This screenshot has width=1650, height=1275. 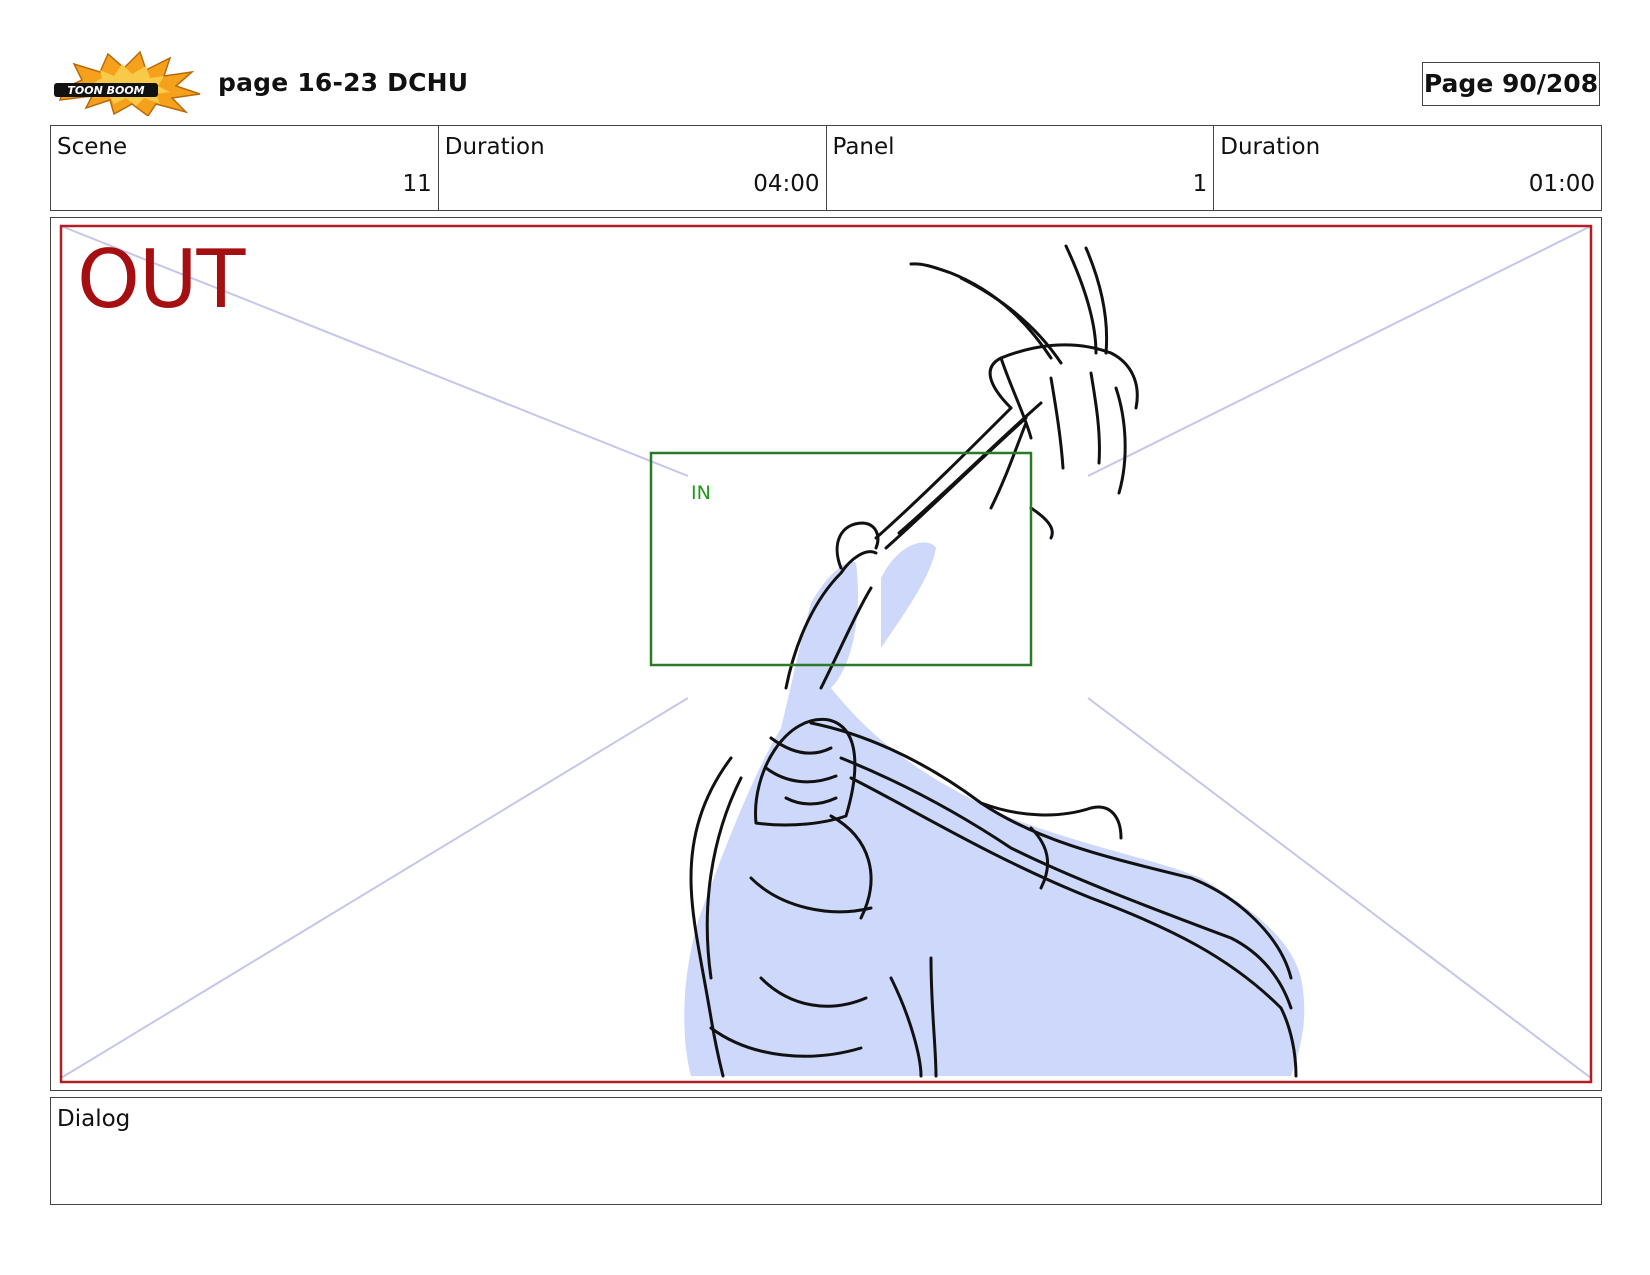 I want to click on panel-duration-label: Duration, so click(x=1270, y=147).